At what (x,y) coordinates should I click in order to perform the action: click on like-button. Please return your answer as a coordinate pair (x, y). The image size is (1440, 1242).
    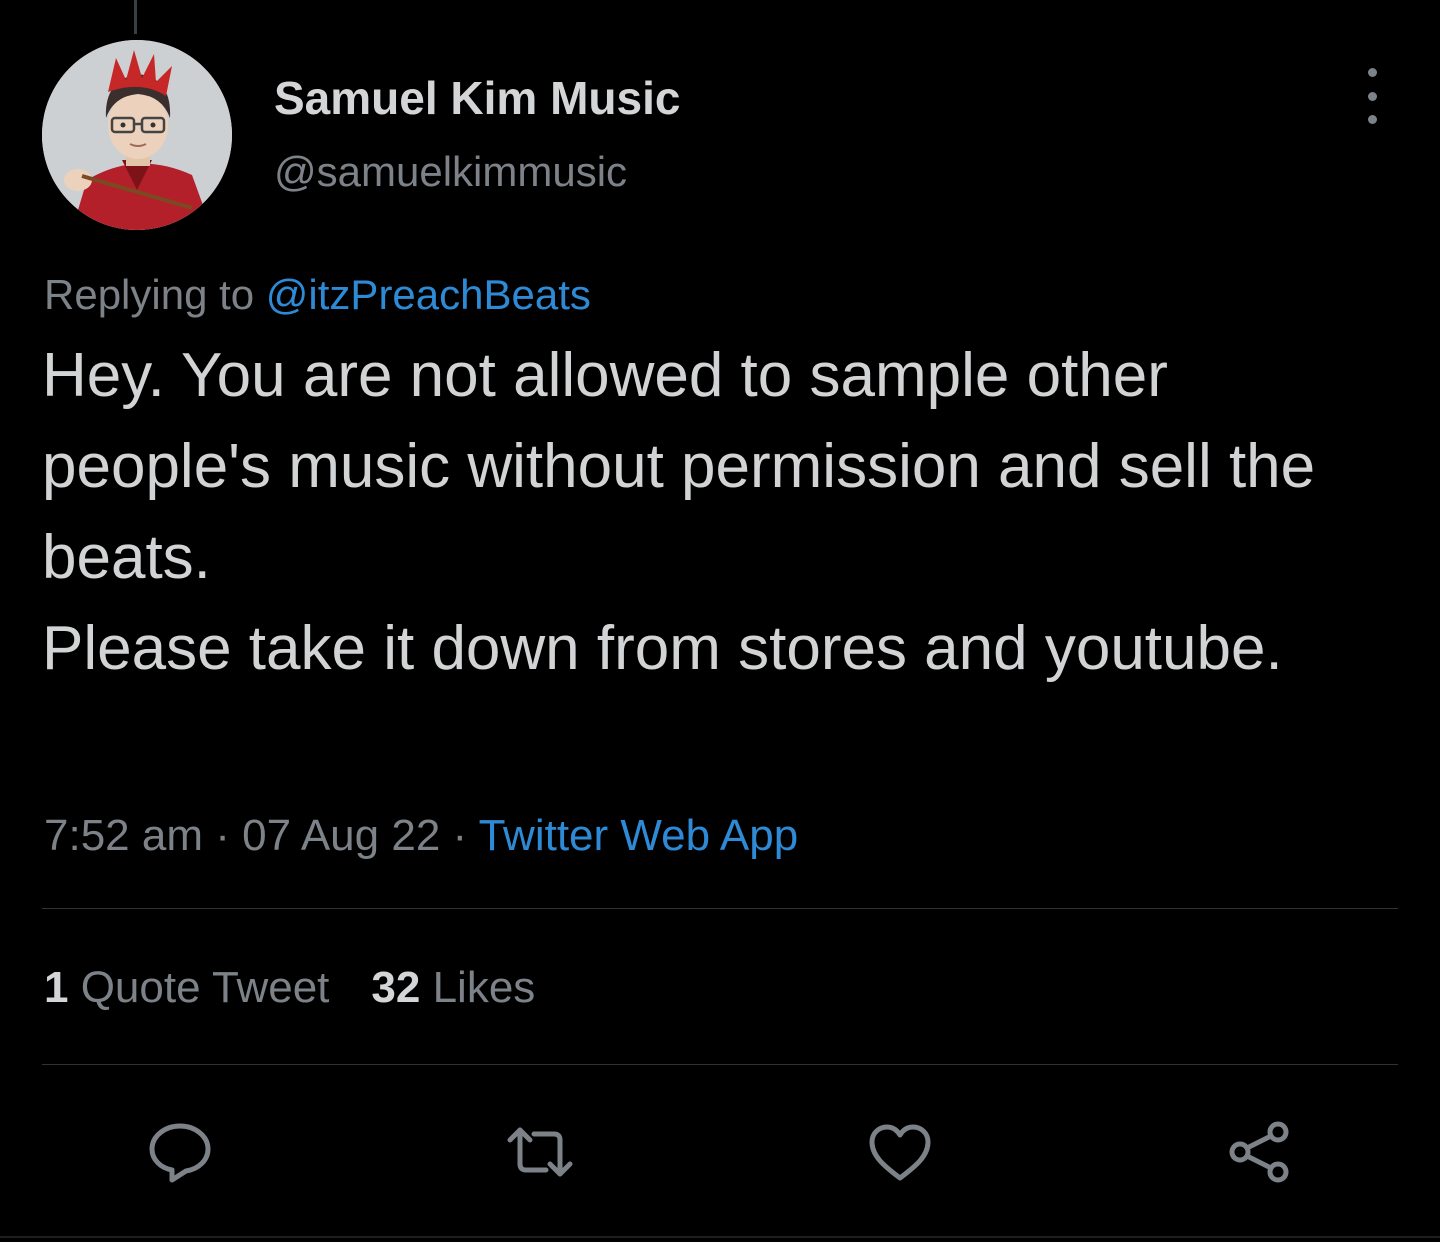
    Looking at the image, I should click on (900, 1152).